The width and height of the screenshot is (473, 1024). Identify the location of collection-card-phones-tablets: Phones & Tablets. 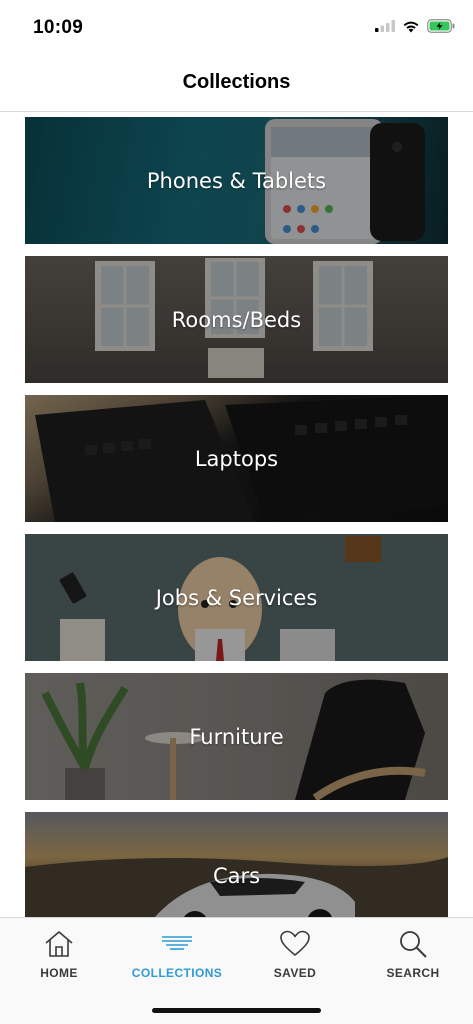
(236, 180).